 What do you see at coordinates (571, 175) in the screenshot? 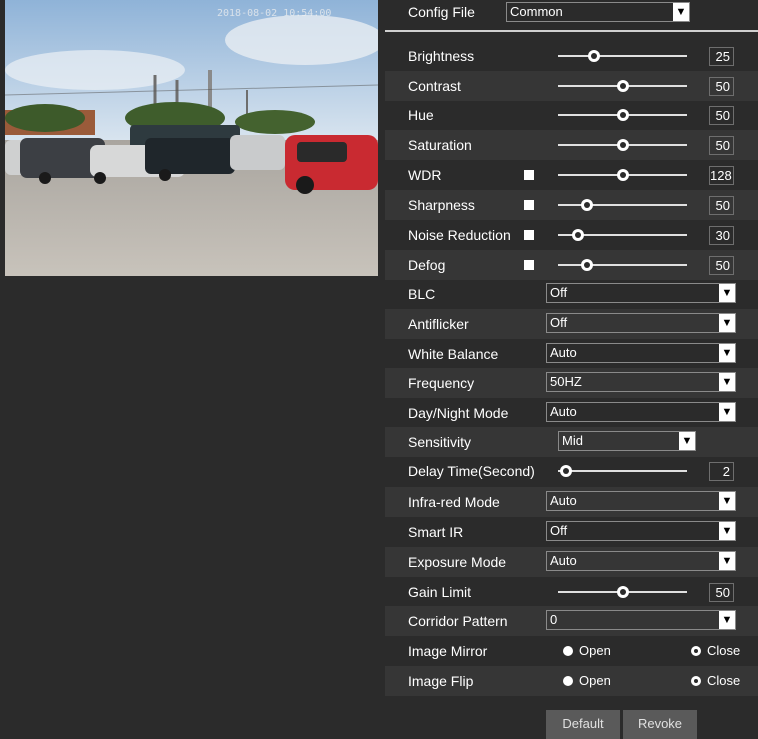
I see `wdr-row: WDR 128` at bounding box center [571, 175].